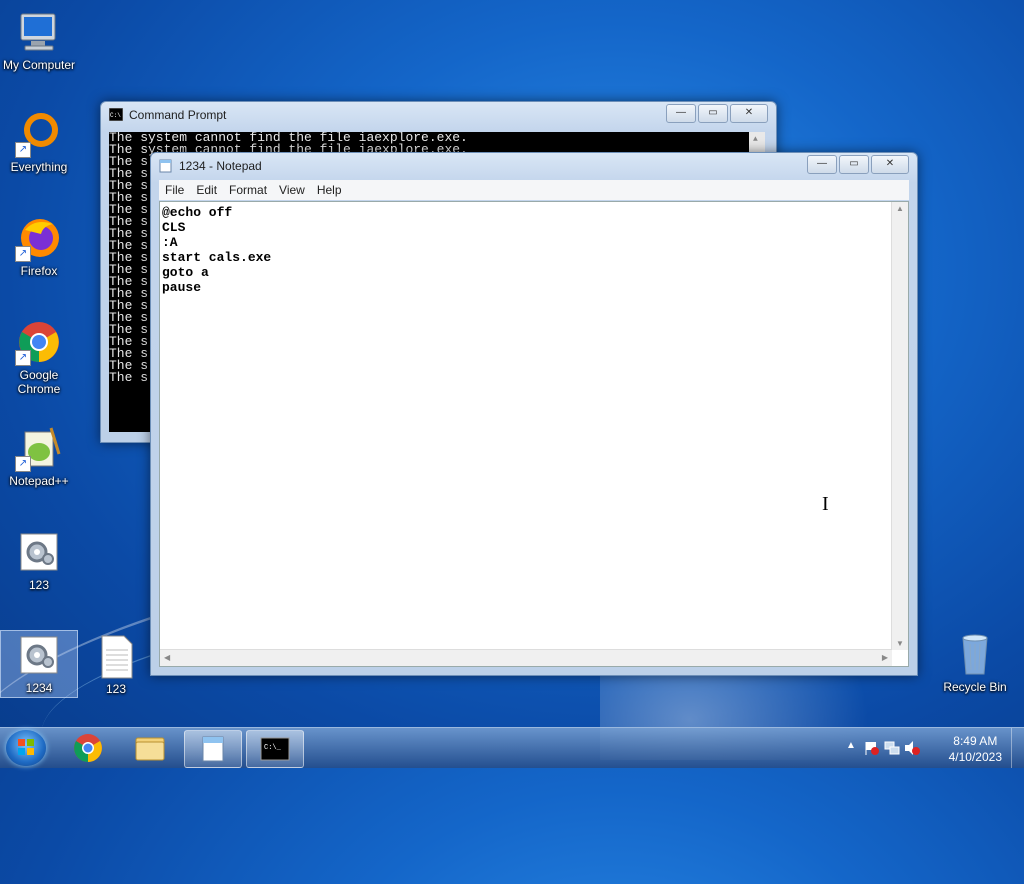 The height and width of the screenshot is (884, 1024). I want to click on menu-file: File, so click(174, 190).